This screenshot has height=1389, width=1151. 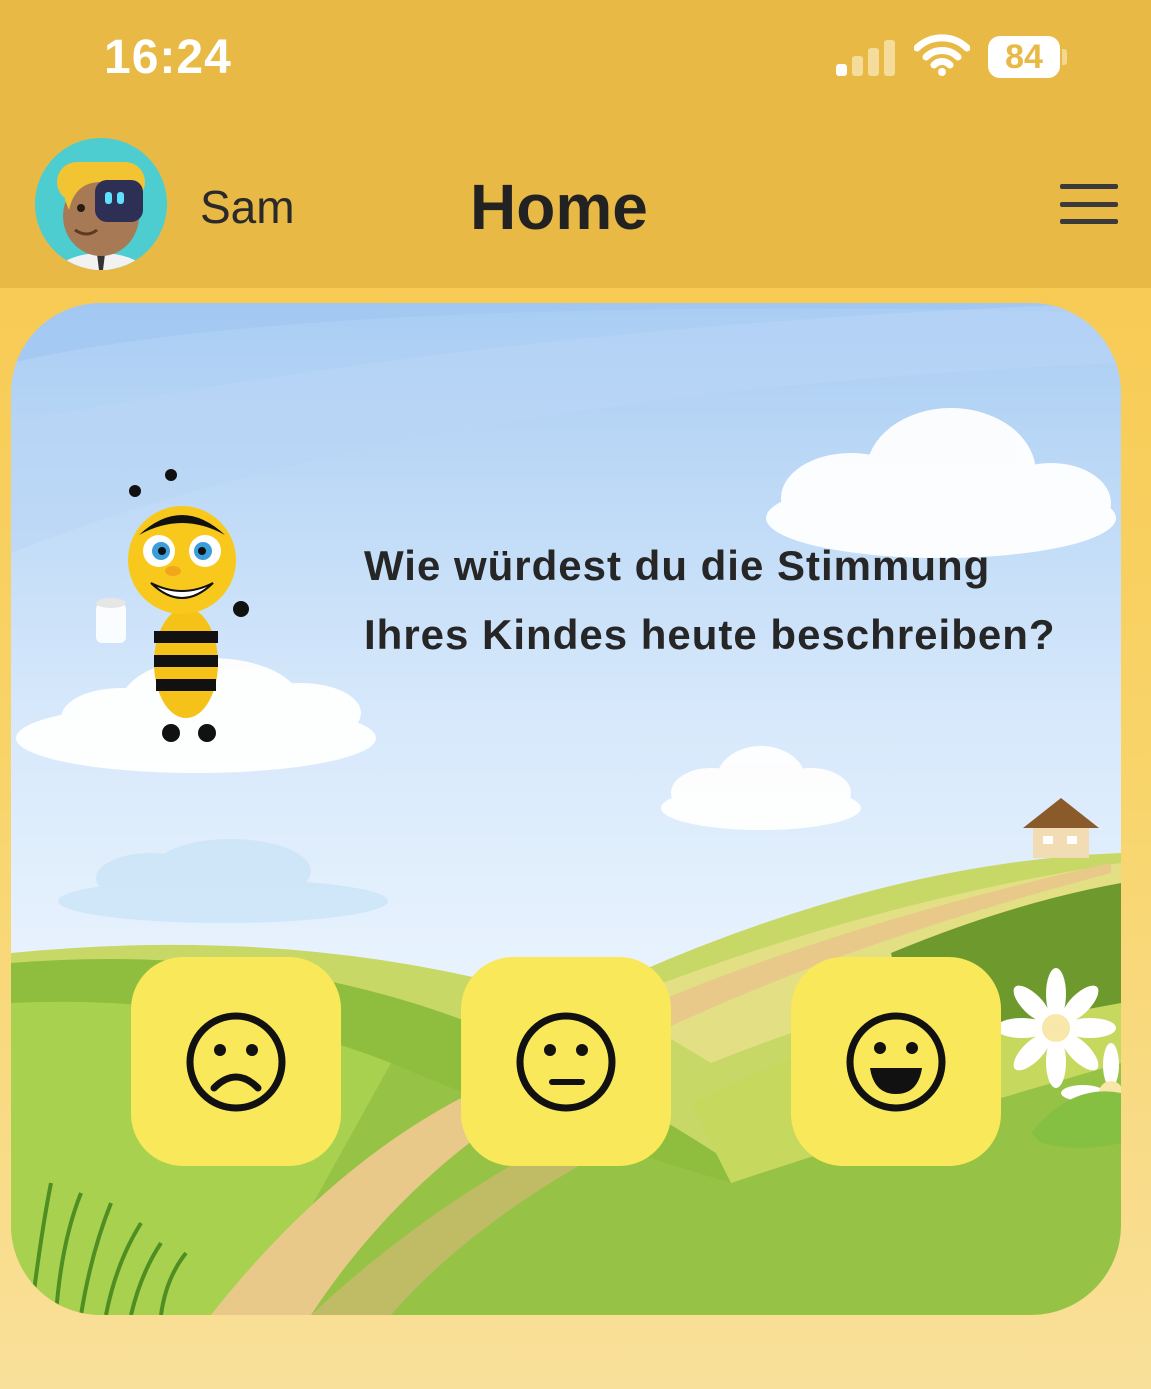 I want to click on house, so click(x=1061, y=828).